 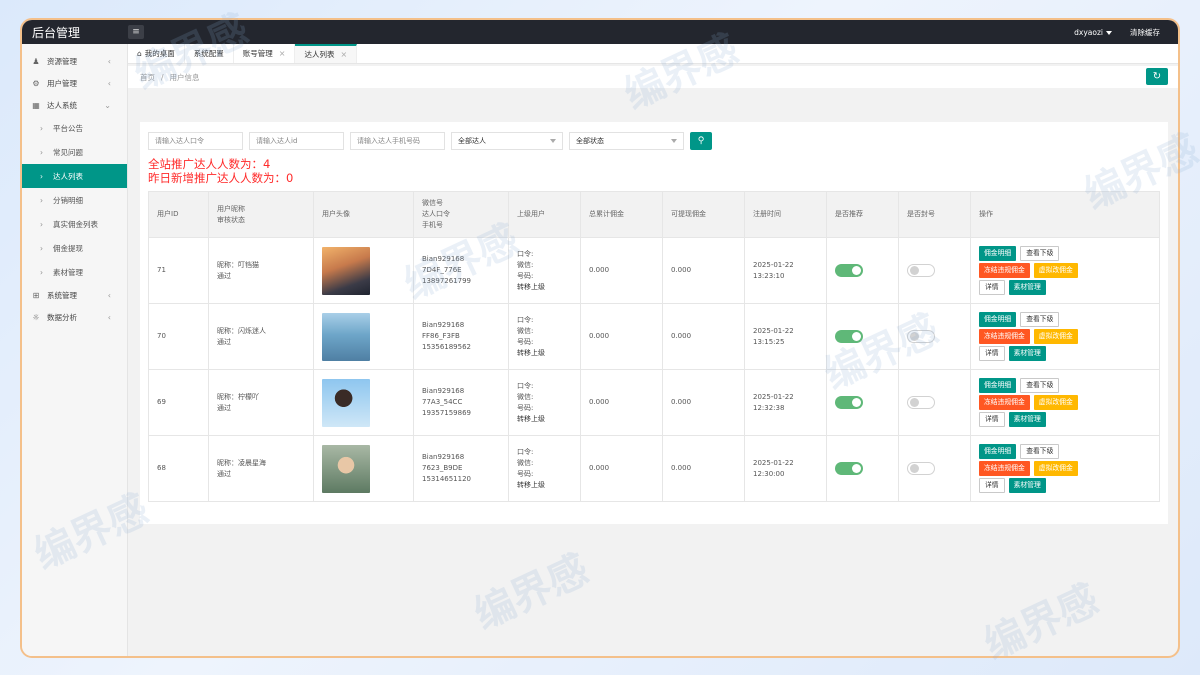 I want to click on clear-cache-link: 清除缓存, so click(x=1145, y=32).